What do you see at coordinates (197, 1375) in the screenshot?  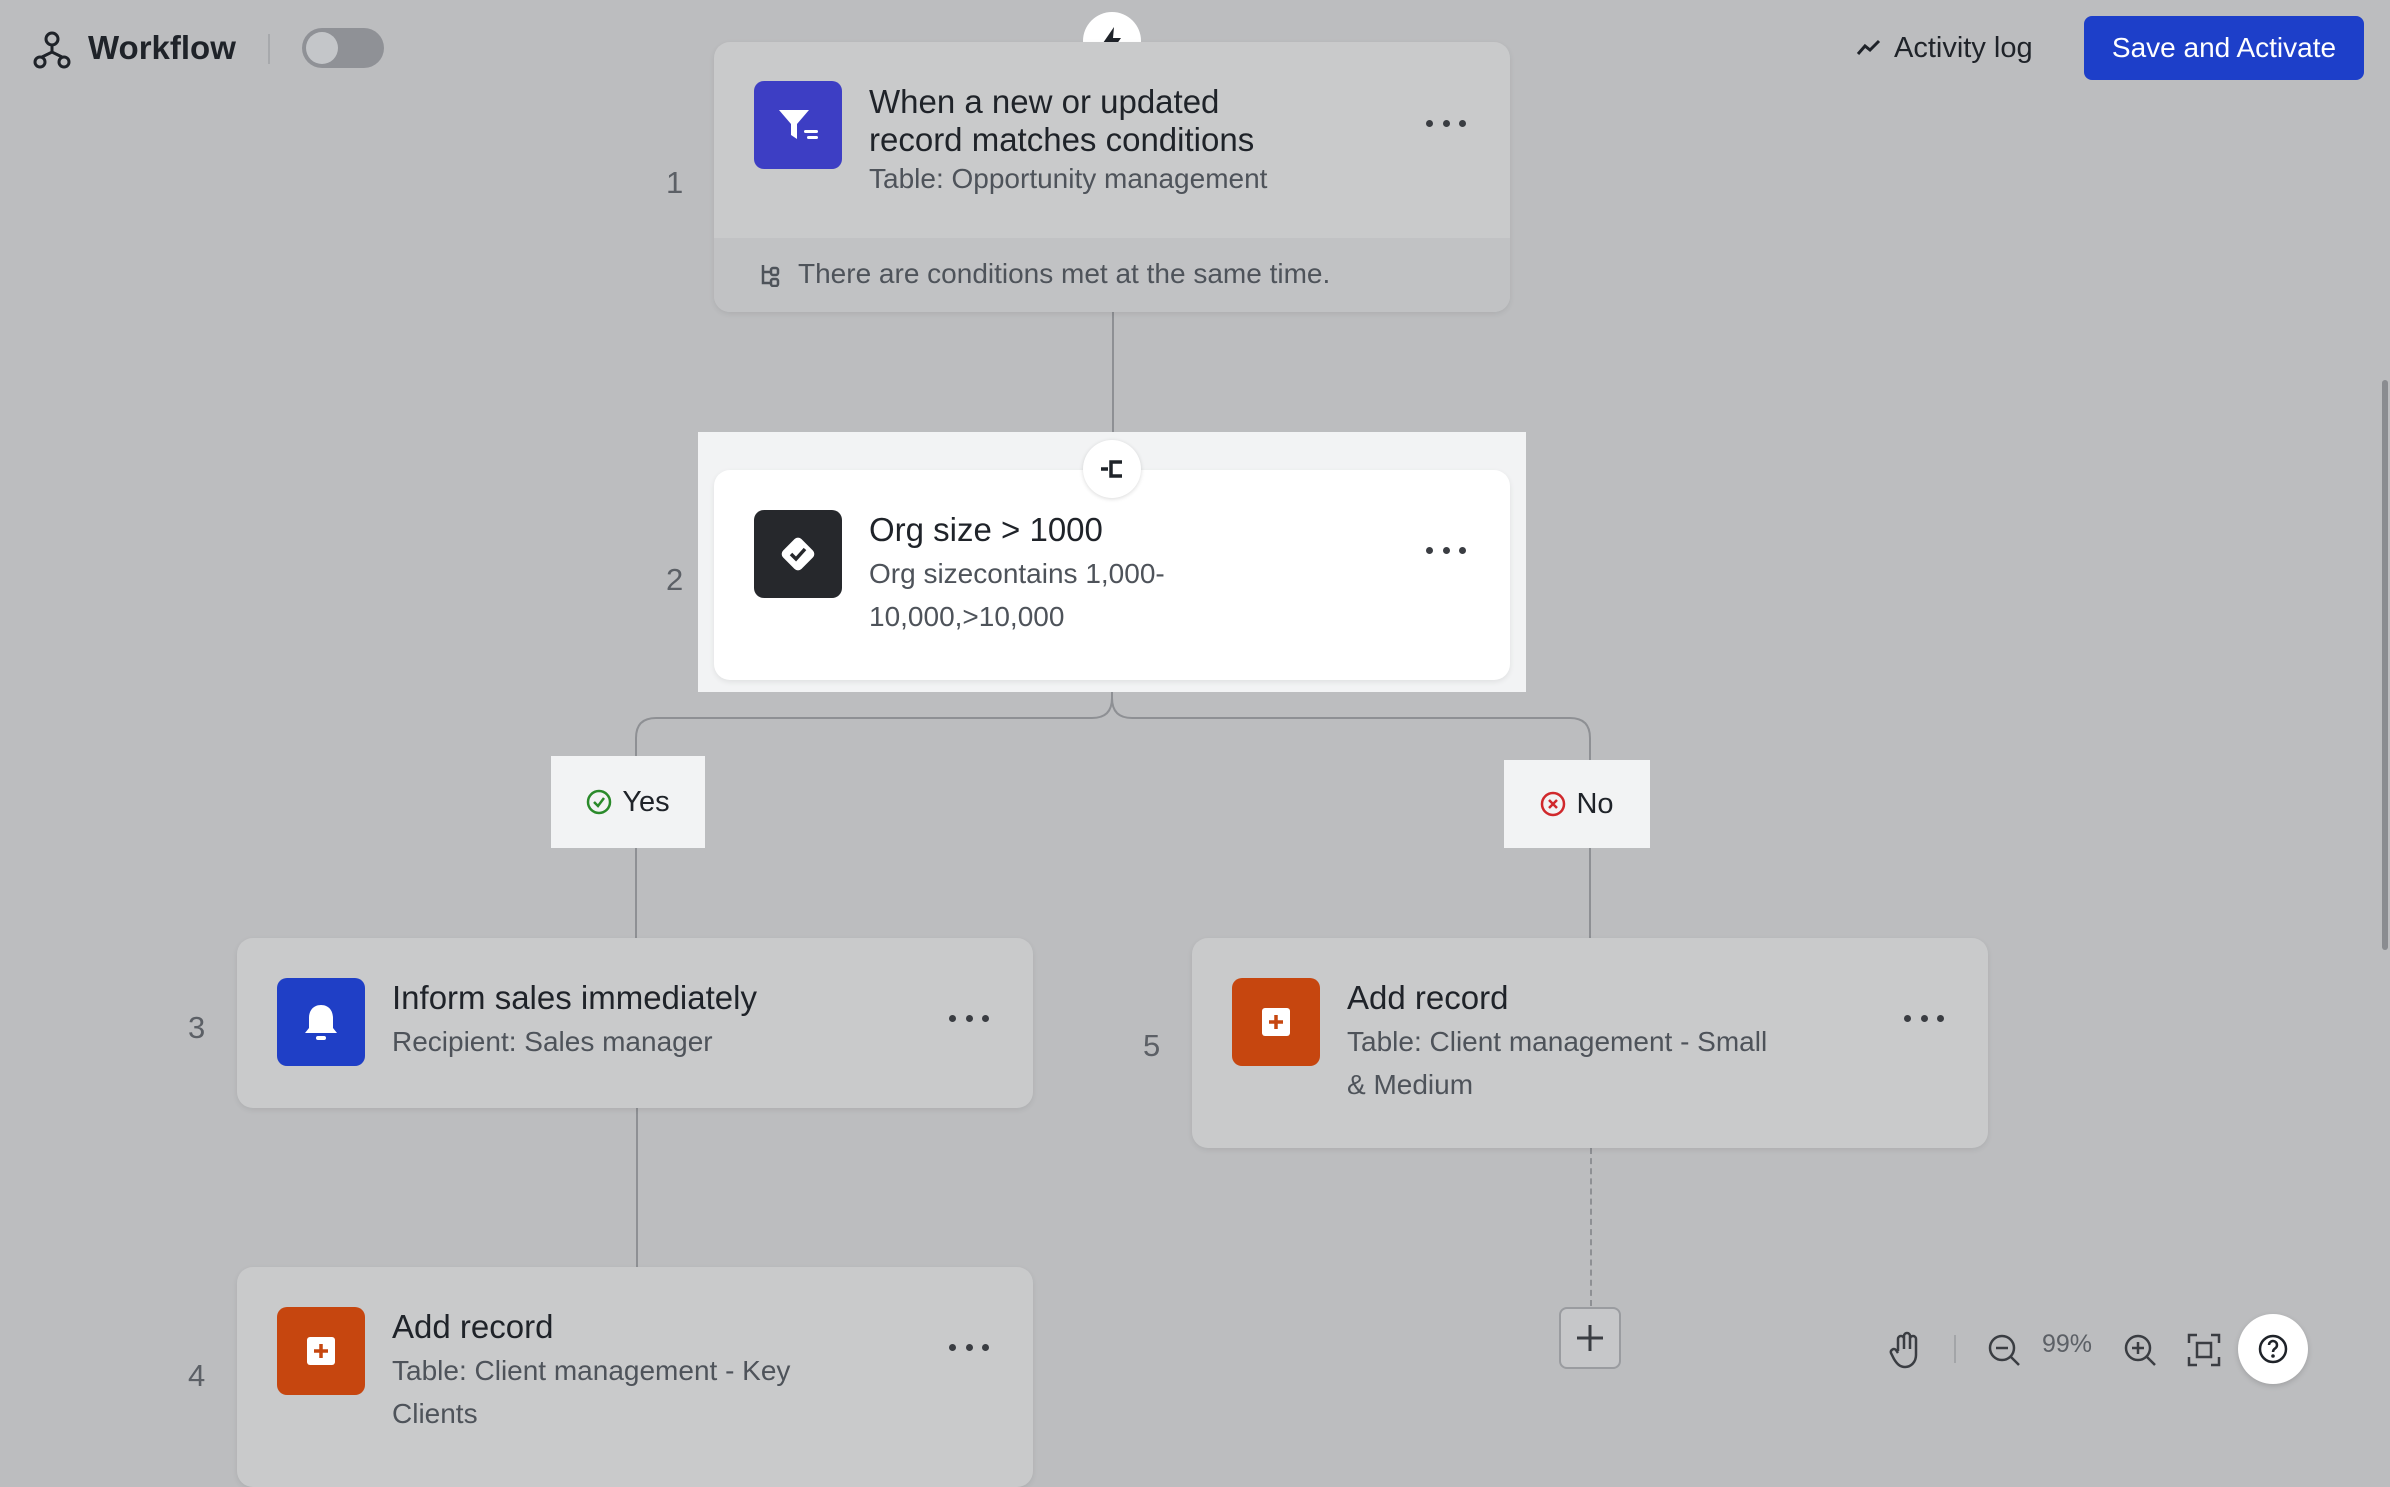 I see `step-number-4: 4` at bounding box center [197, 1375].